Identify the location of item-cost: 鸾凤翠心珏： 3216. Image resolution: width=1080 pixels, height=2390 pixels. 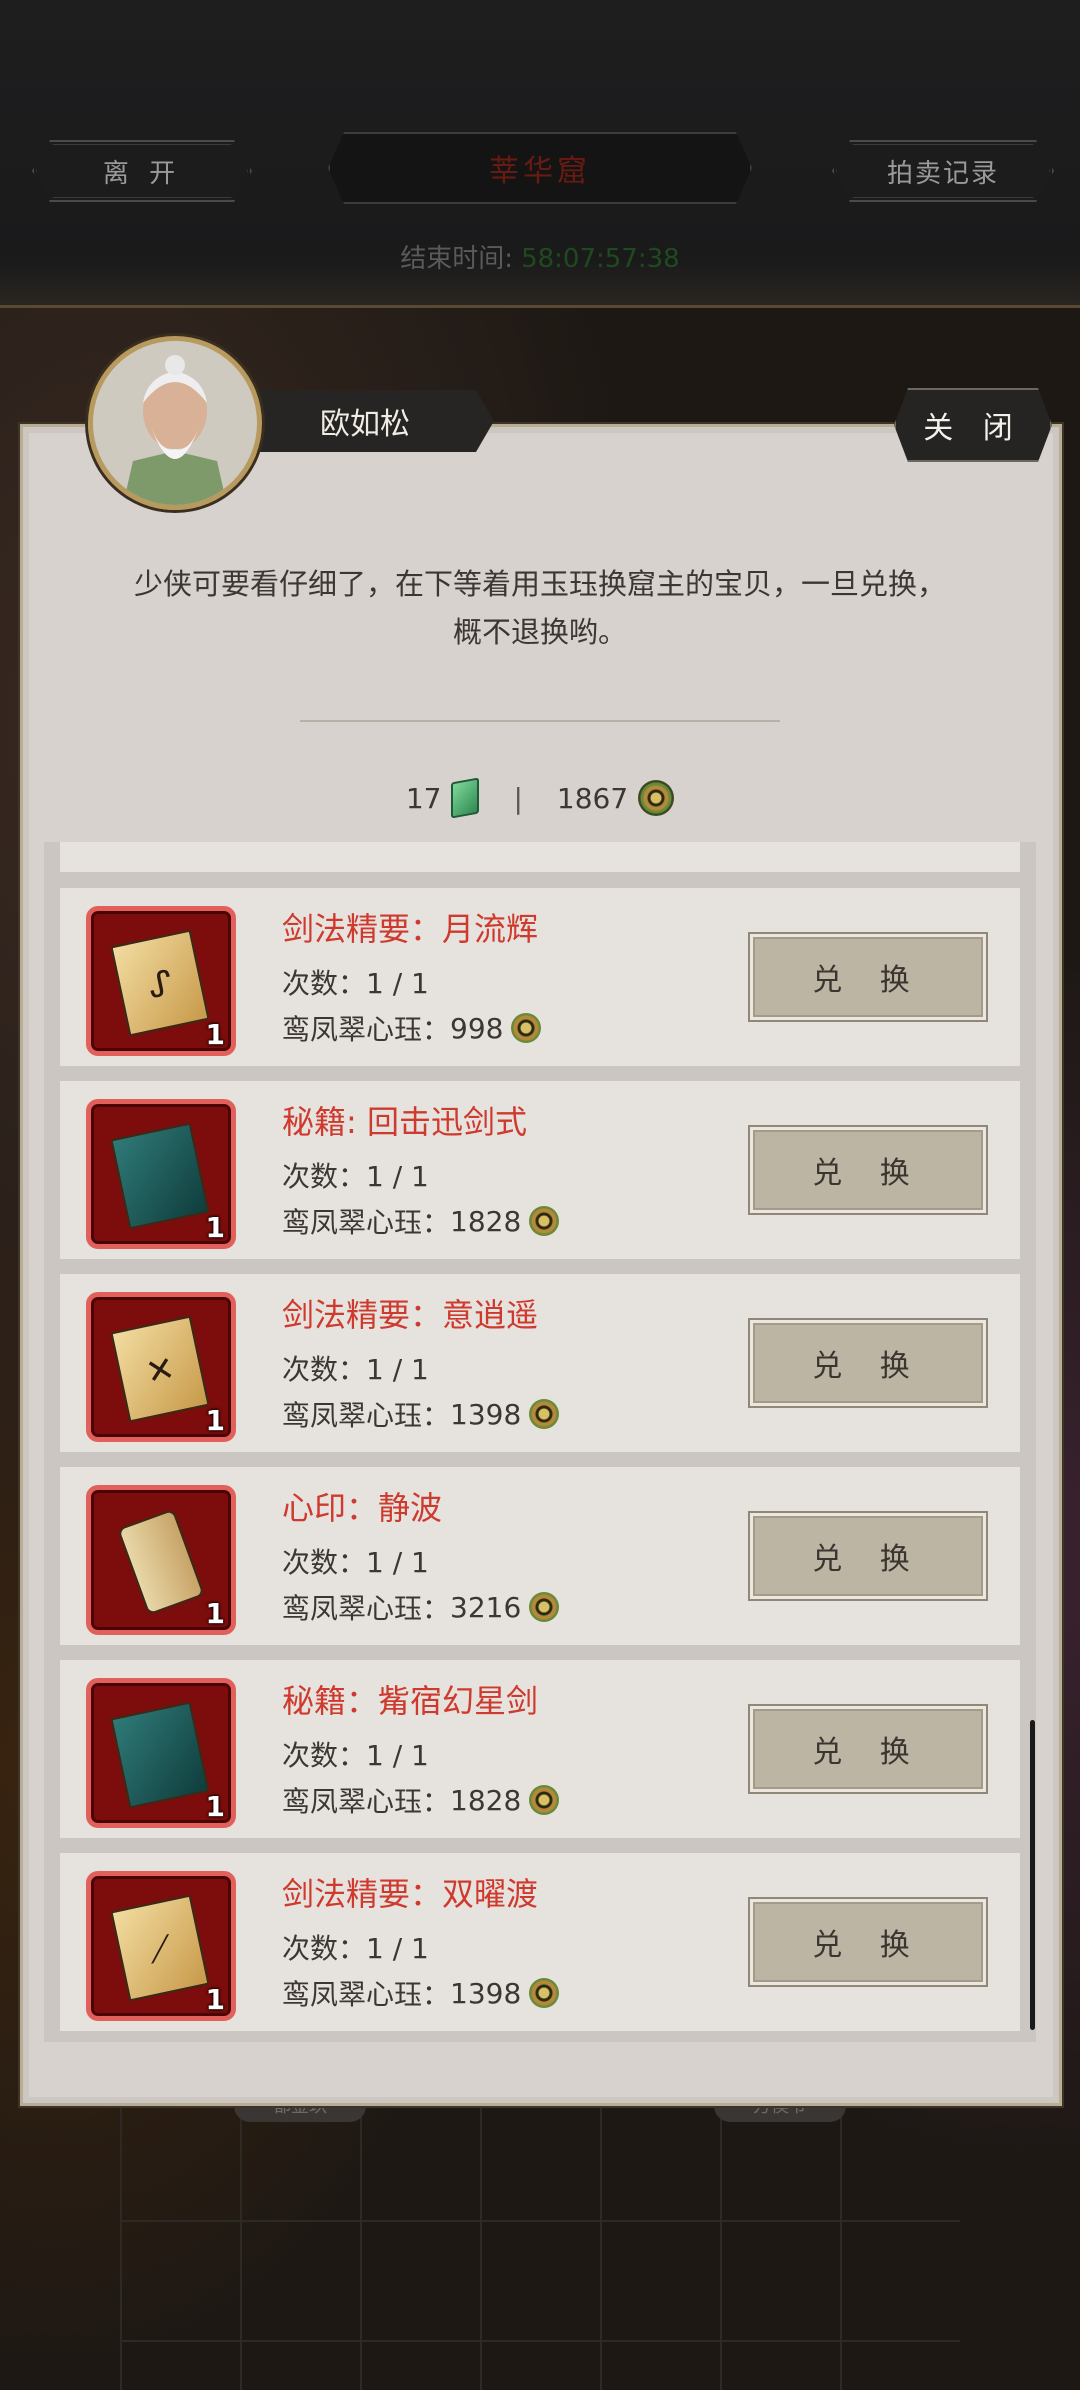
(421, 1607).